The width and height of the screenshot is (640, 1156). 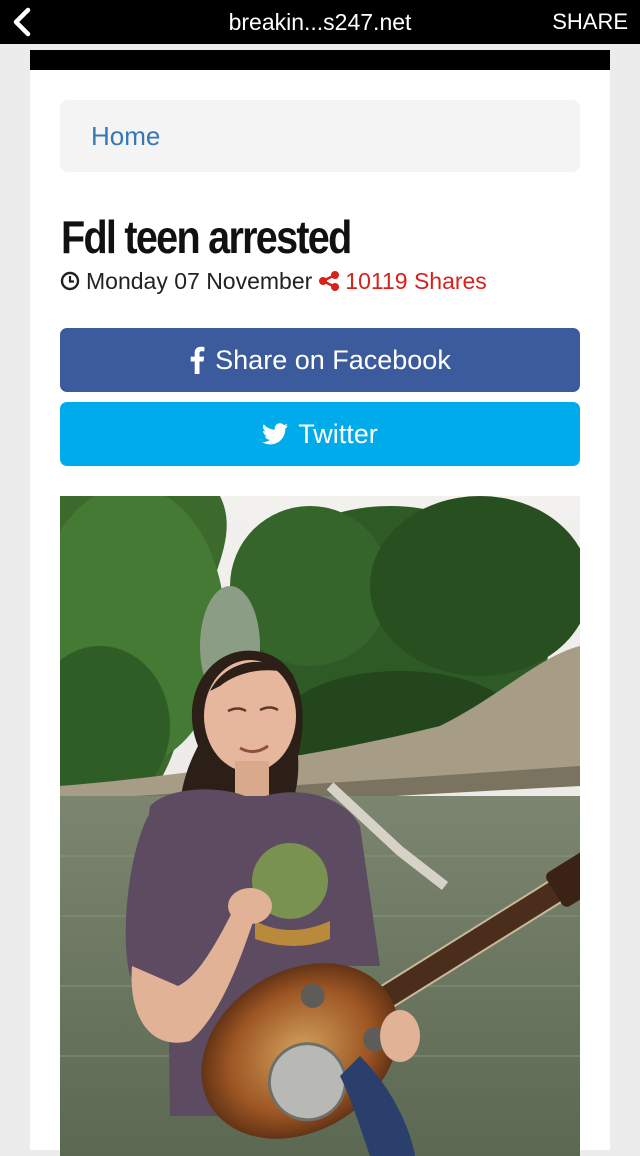 What do you see at coordinates (590, 22) in the screenshot?
I see `share-button: SHARE` at bounding box center [590, 22].